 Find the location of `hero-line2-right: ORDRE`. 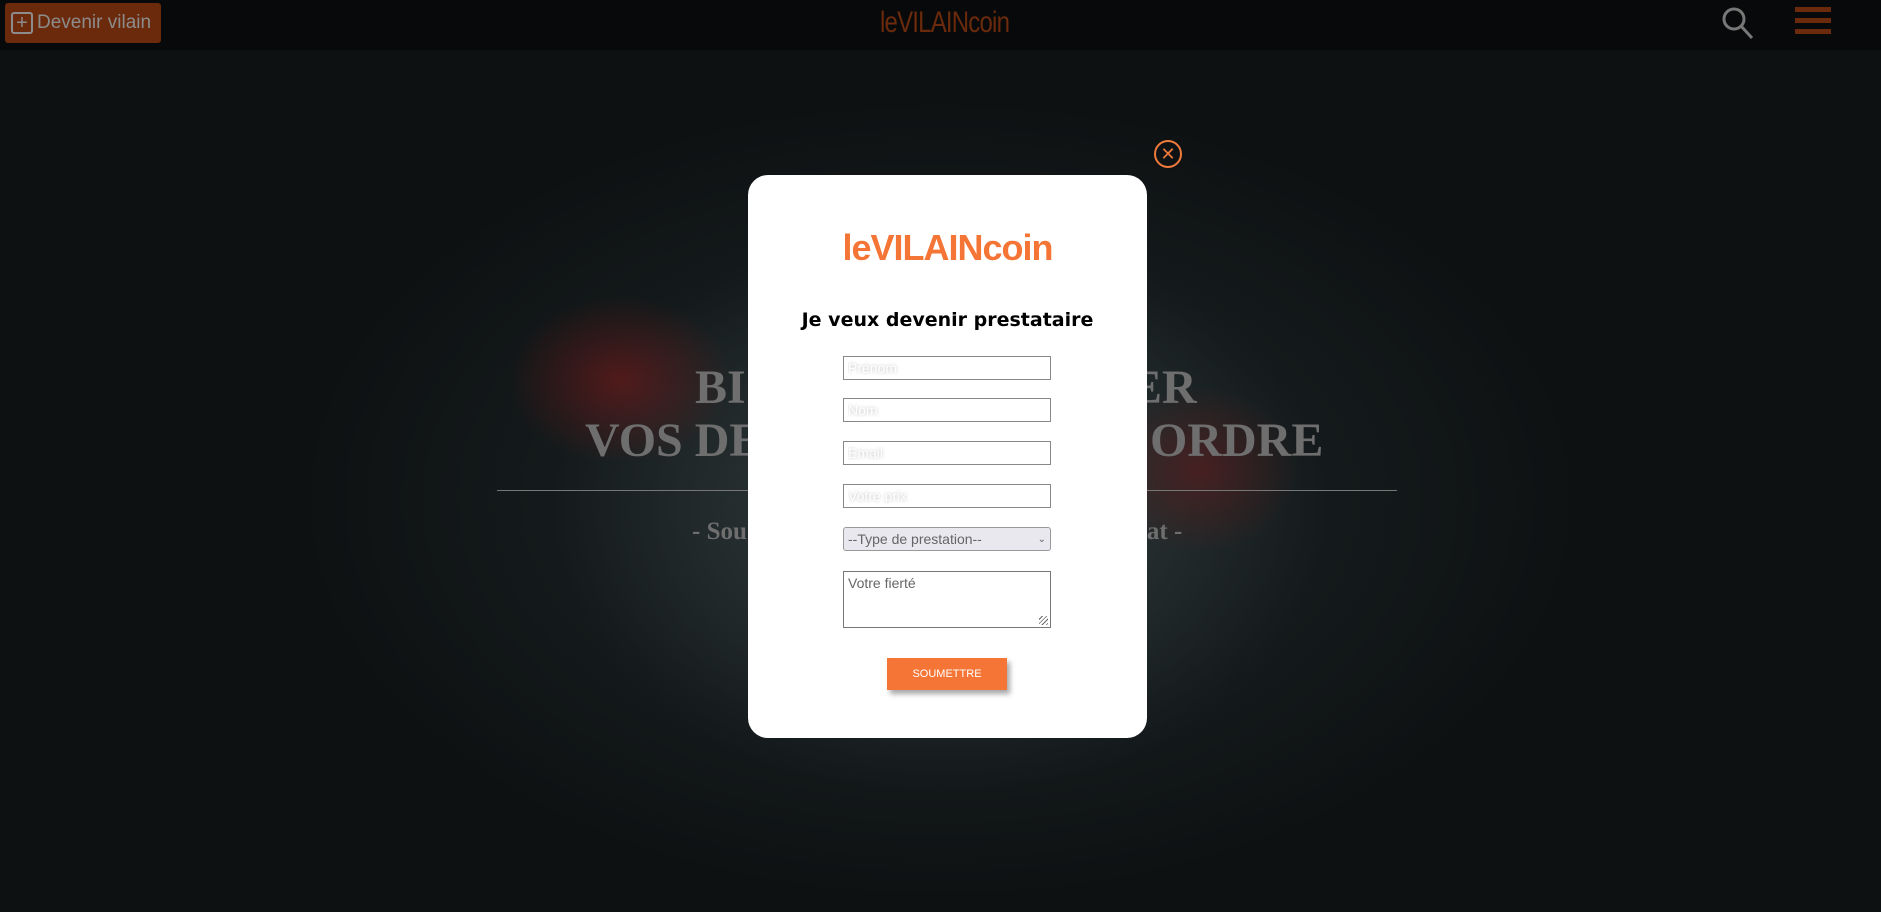

hero-line2-right: ORDRE is located at coordinates (1237, 440).